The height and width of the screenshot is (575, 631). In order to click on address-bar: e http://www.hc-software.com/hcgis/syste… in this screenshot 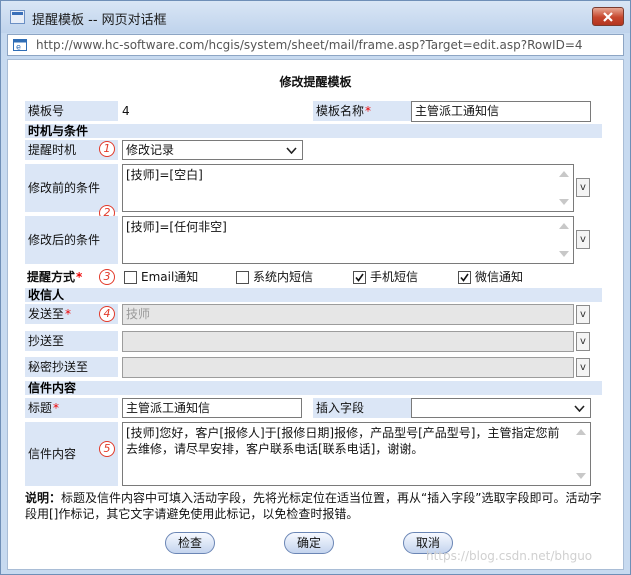, I will do `click(315, 45)`.